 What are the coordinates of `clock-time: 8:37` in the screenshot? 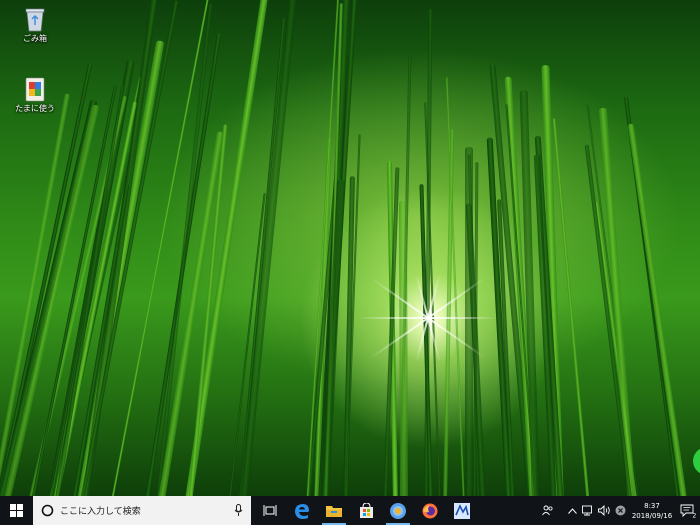 It's located at (652, 505).